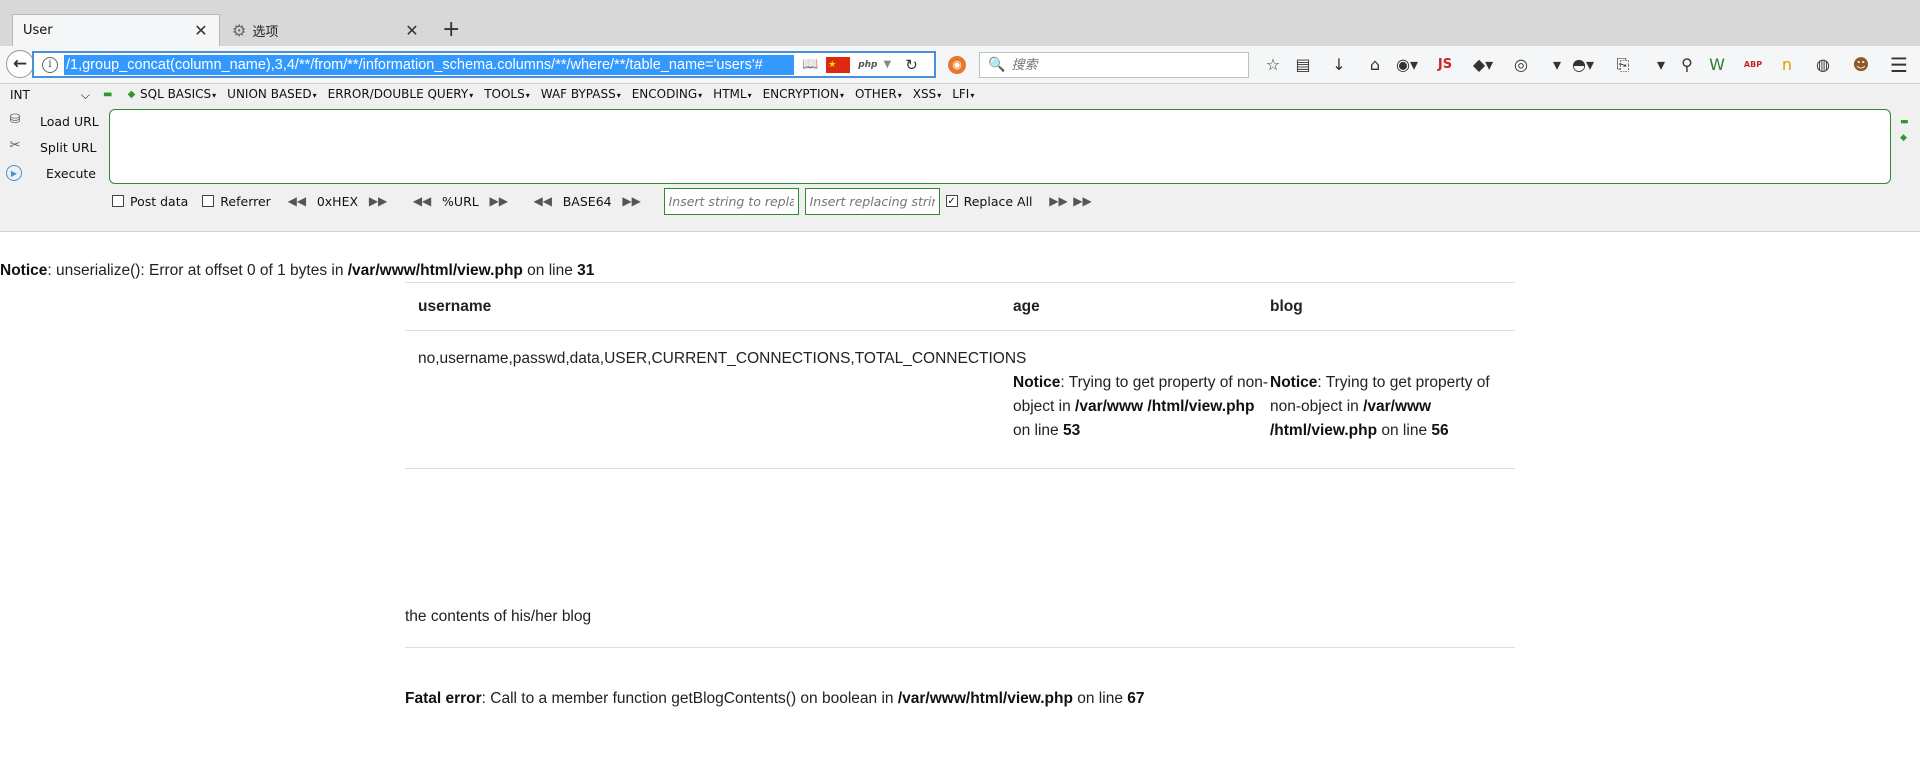 This screenshot has width=1920, height=771. I want to click on clipboard-icon: ⎘, so click(1623, 65).